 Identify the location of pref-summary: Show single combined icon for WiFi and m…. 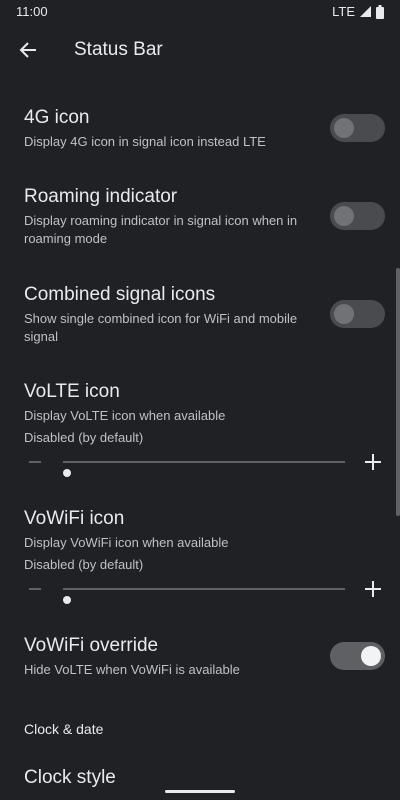
(161, 327).